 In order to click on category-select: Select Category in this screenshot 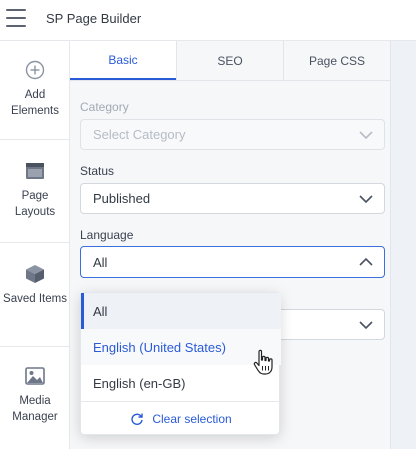, I will do `click(232, 134)`.